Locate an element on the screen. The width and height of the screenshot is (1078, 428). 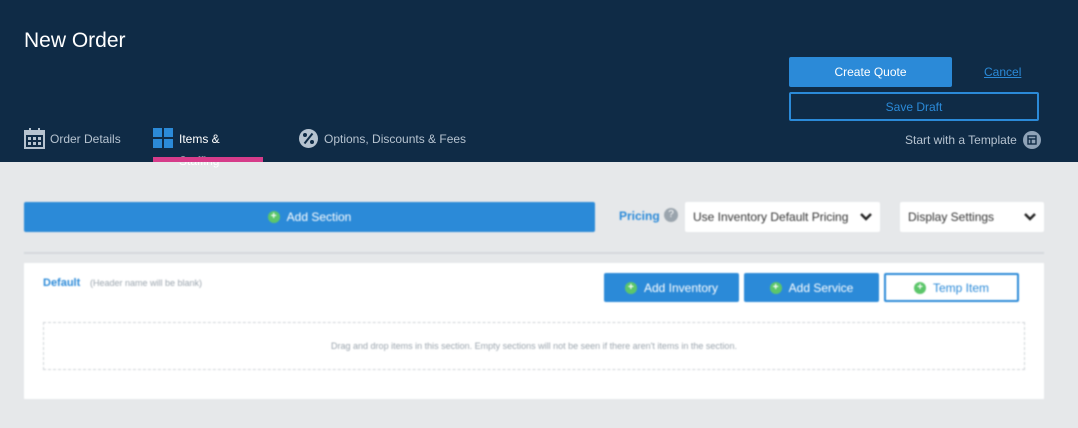
template-label: Start with a Template is located at coordinates (961, 140).